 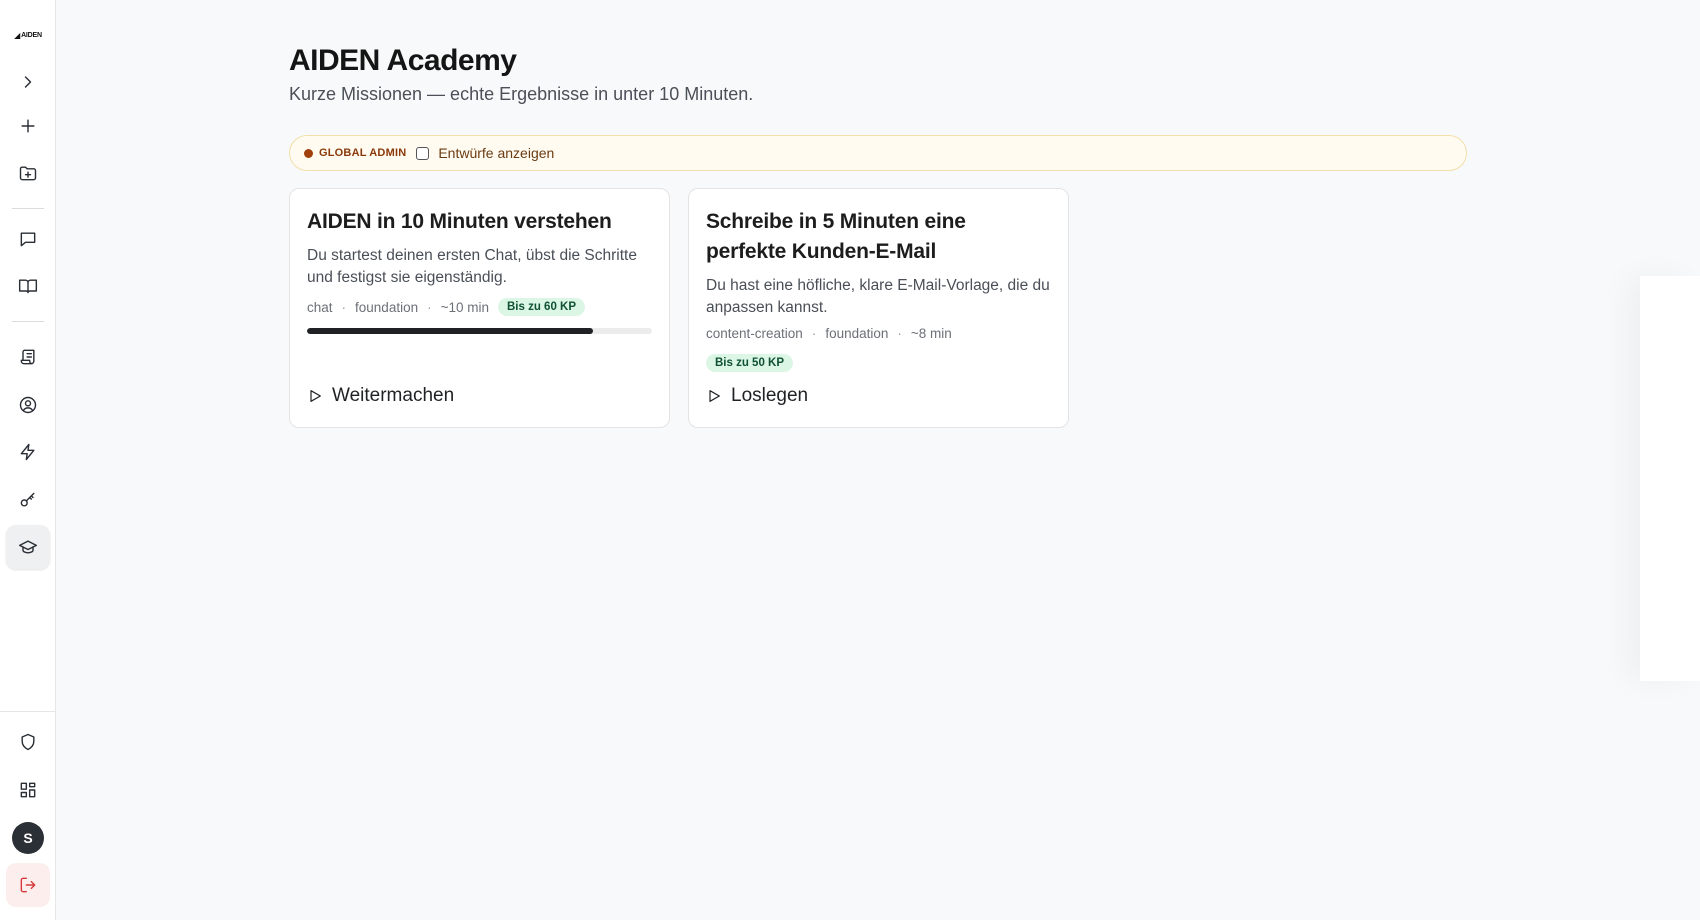 I want to click on shield-icon, so click(x=28, y=742).